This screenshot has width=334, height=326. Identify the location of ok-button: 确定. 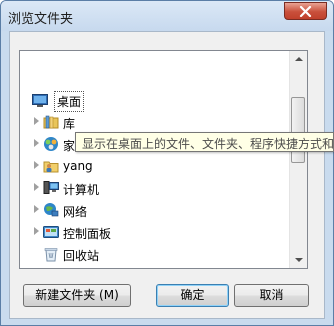
(192, 295).